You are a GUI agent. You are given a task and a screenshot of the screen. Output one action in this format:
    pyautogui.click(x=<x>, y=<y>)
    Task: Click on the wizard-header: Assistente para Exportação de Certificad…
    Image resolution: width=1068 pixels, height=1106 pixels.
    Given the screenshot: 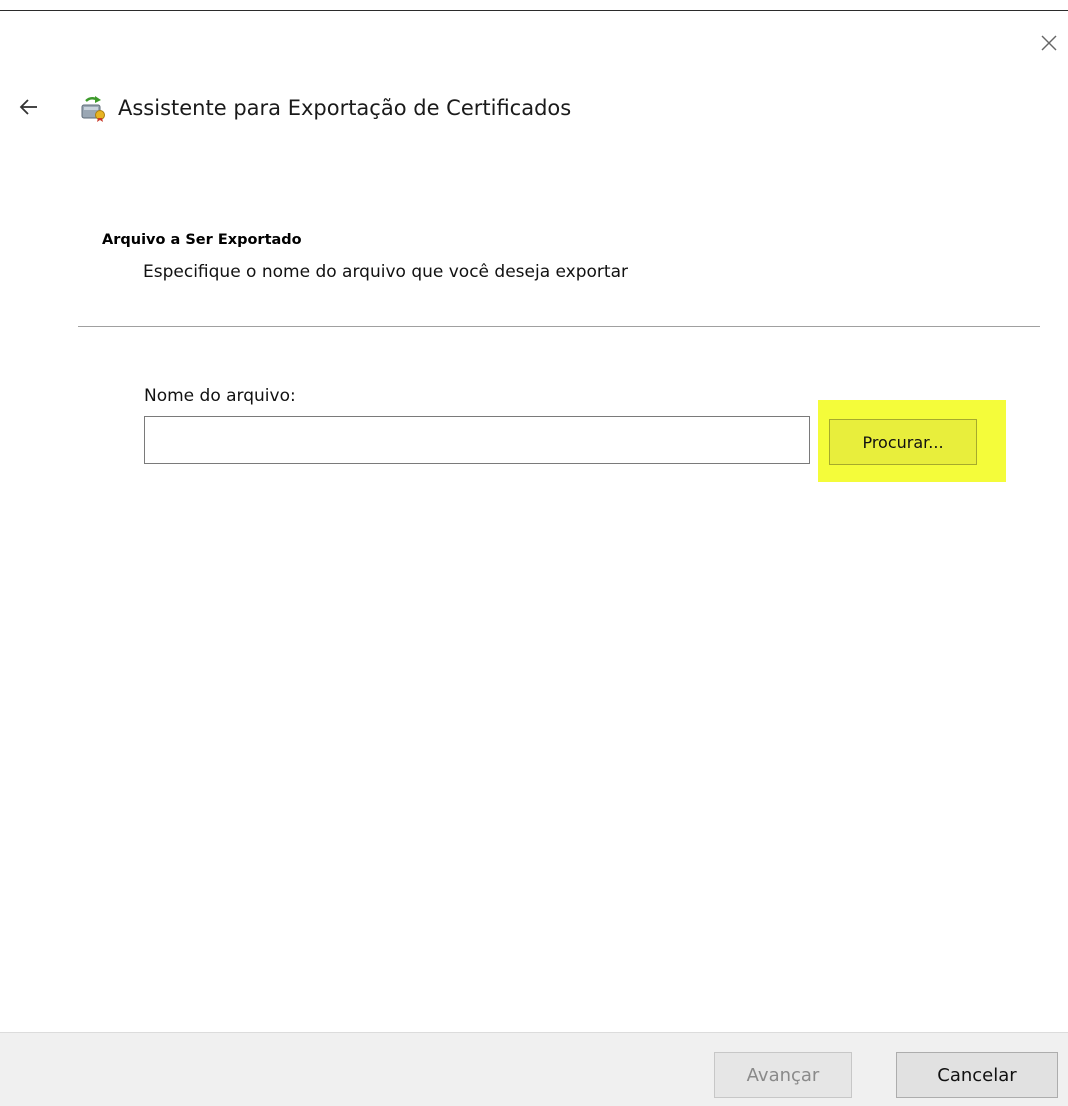 What is the action you would take?
    pyautogui.click(x=324, y=108)
    